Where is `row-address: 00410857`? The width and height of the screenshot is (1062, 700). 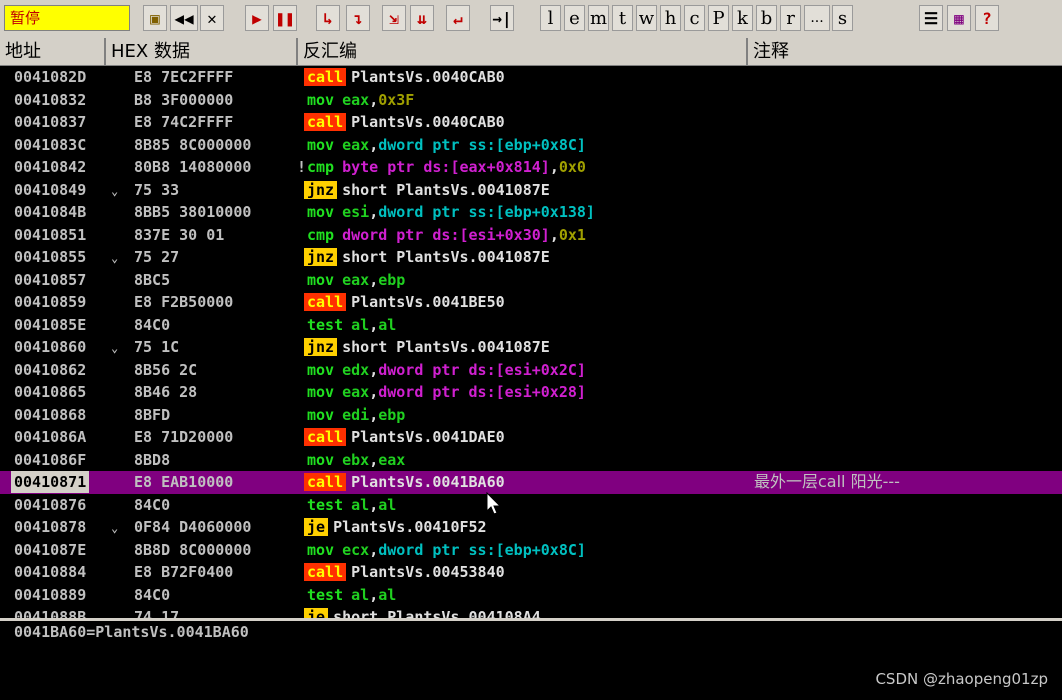 row-address: 00410857 is located at coordinates (50, 279).